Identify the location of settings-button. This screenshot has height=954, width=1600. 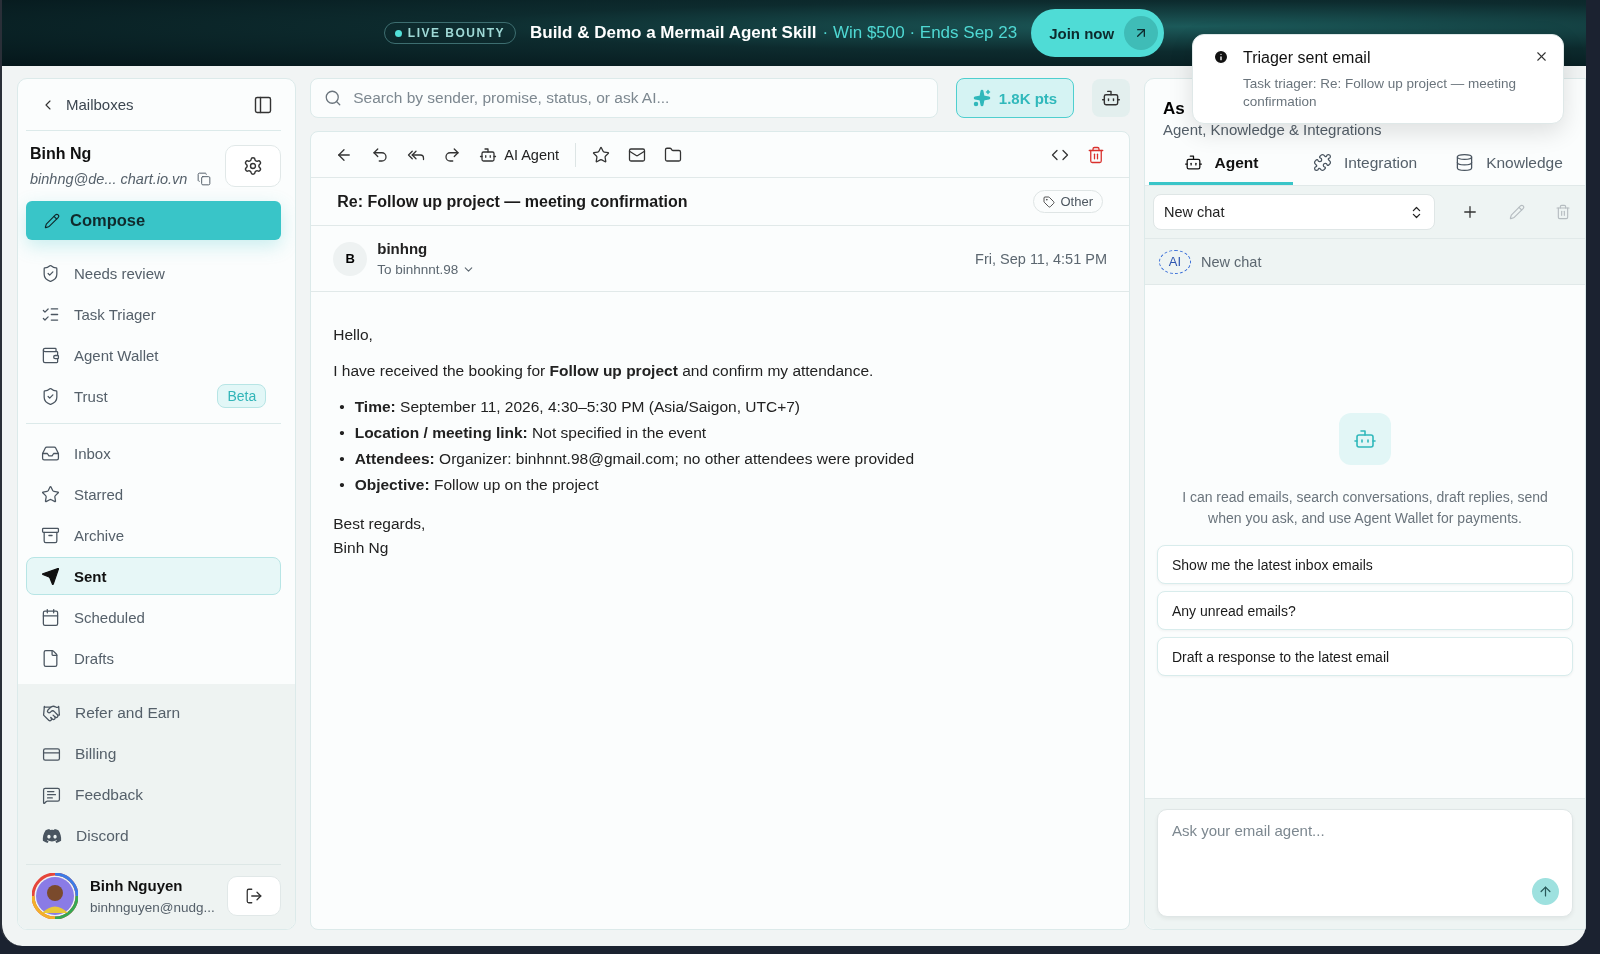
(253, 166).